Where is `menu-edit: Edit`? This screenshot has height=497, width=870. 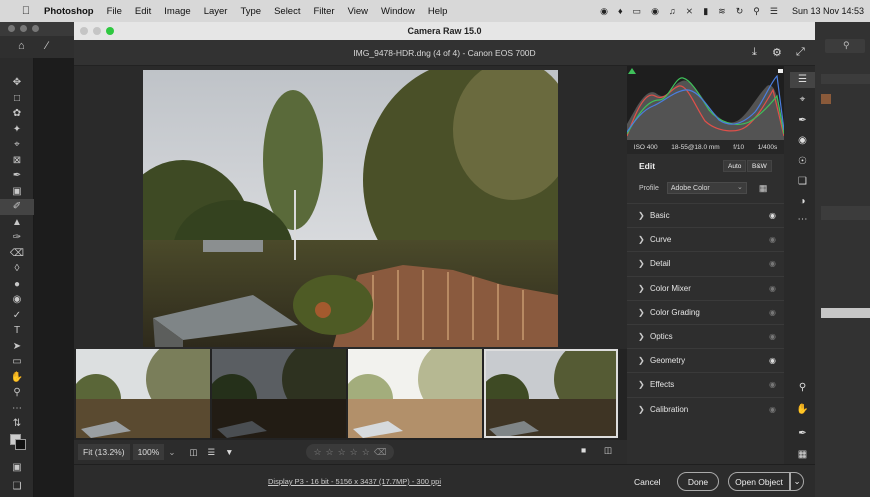 menu-edit: Edit is located at coordinates (143, 11).